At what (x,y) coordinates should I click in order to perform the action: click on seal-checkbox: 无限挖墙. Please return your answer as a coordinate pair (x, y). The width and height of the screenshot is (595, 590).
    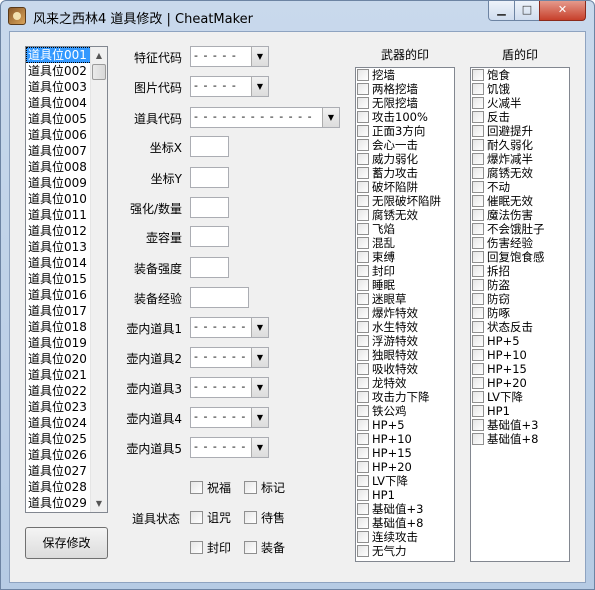
    Looking at the image, I should click on (405, 103).